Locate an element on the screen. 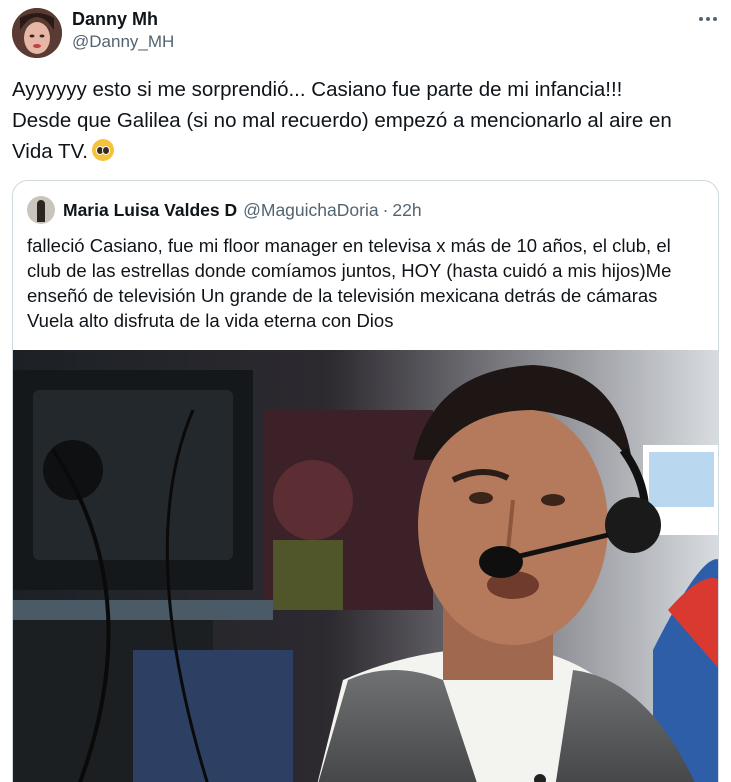 This screenshot has height=782, width=731. quoted-timestamp: 22h is located at coordinates (406, 210).